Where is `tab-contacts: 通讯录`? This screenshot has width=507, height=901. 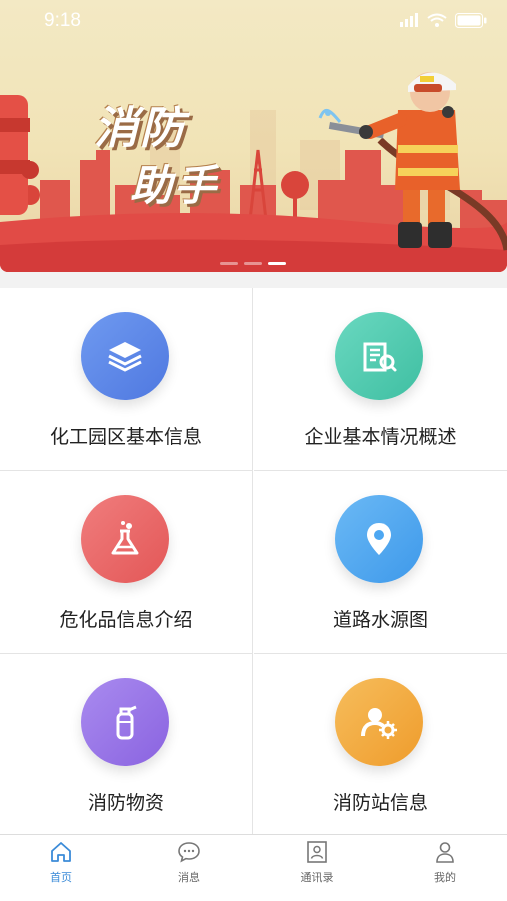
tab-contacts: 通讯录 is located at coordinates (317, 863).